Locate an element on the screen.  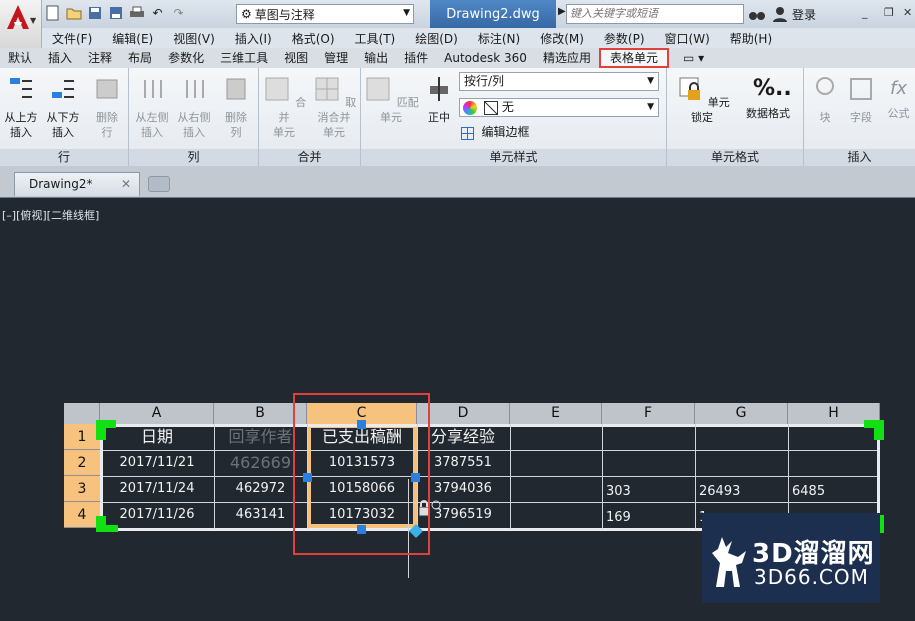
column-header: A is located at coordinates (157, 413).